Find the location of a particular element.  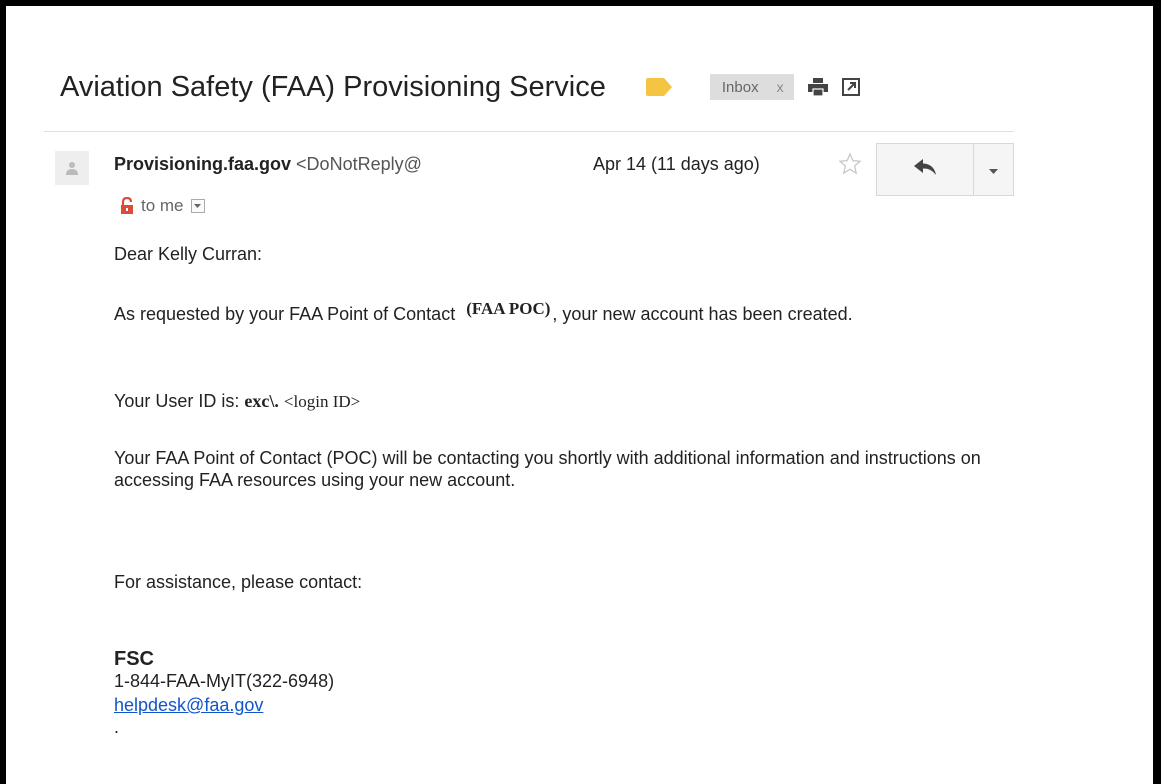

poc-placeholder: (FAA POC) is located at coordinates (508, 308).